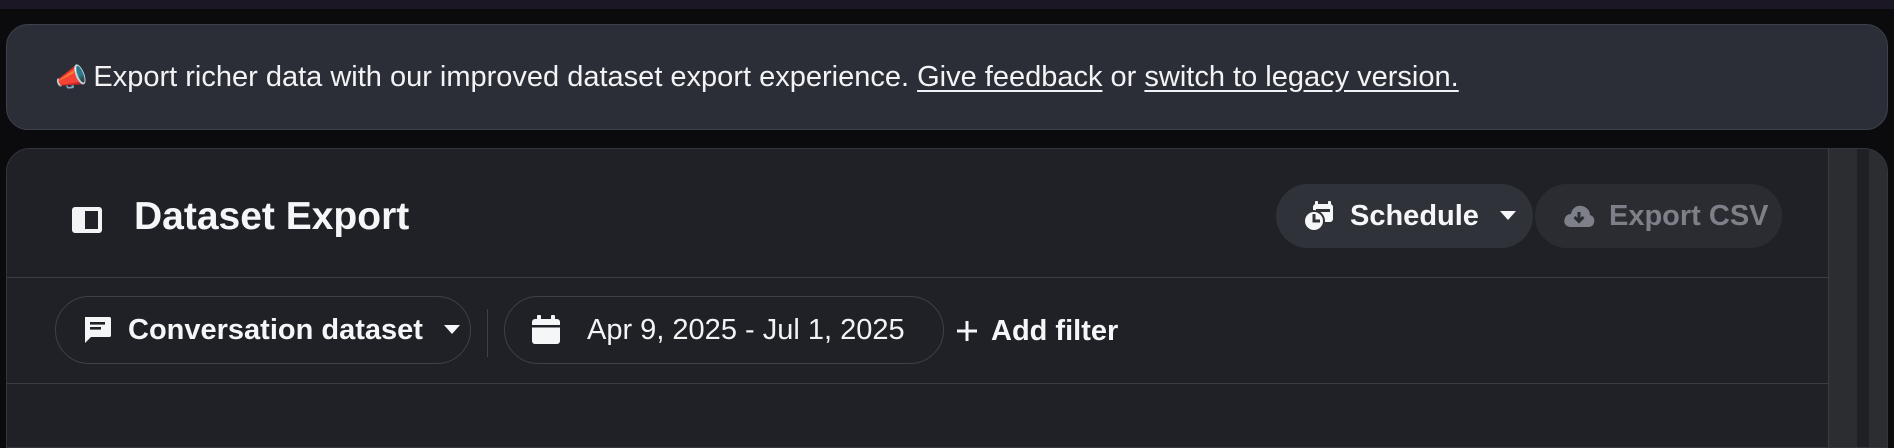 This screenshot has height=448, width=1894. Describe the element at coordinates (1301, 77) in the screenshot. I see `legacy-version-link: switch to legacy version.` at that location.